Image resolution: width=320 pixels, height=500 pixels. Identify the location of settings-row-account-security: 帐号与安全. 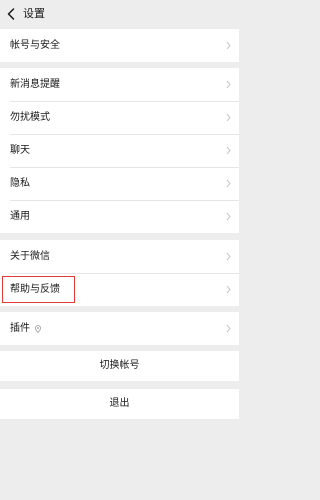
(119, 45).